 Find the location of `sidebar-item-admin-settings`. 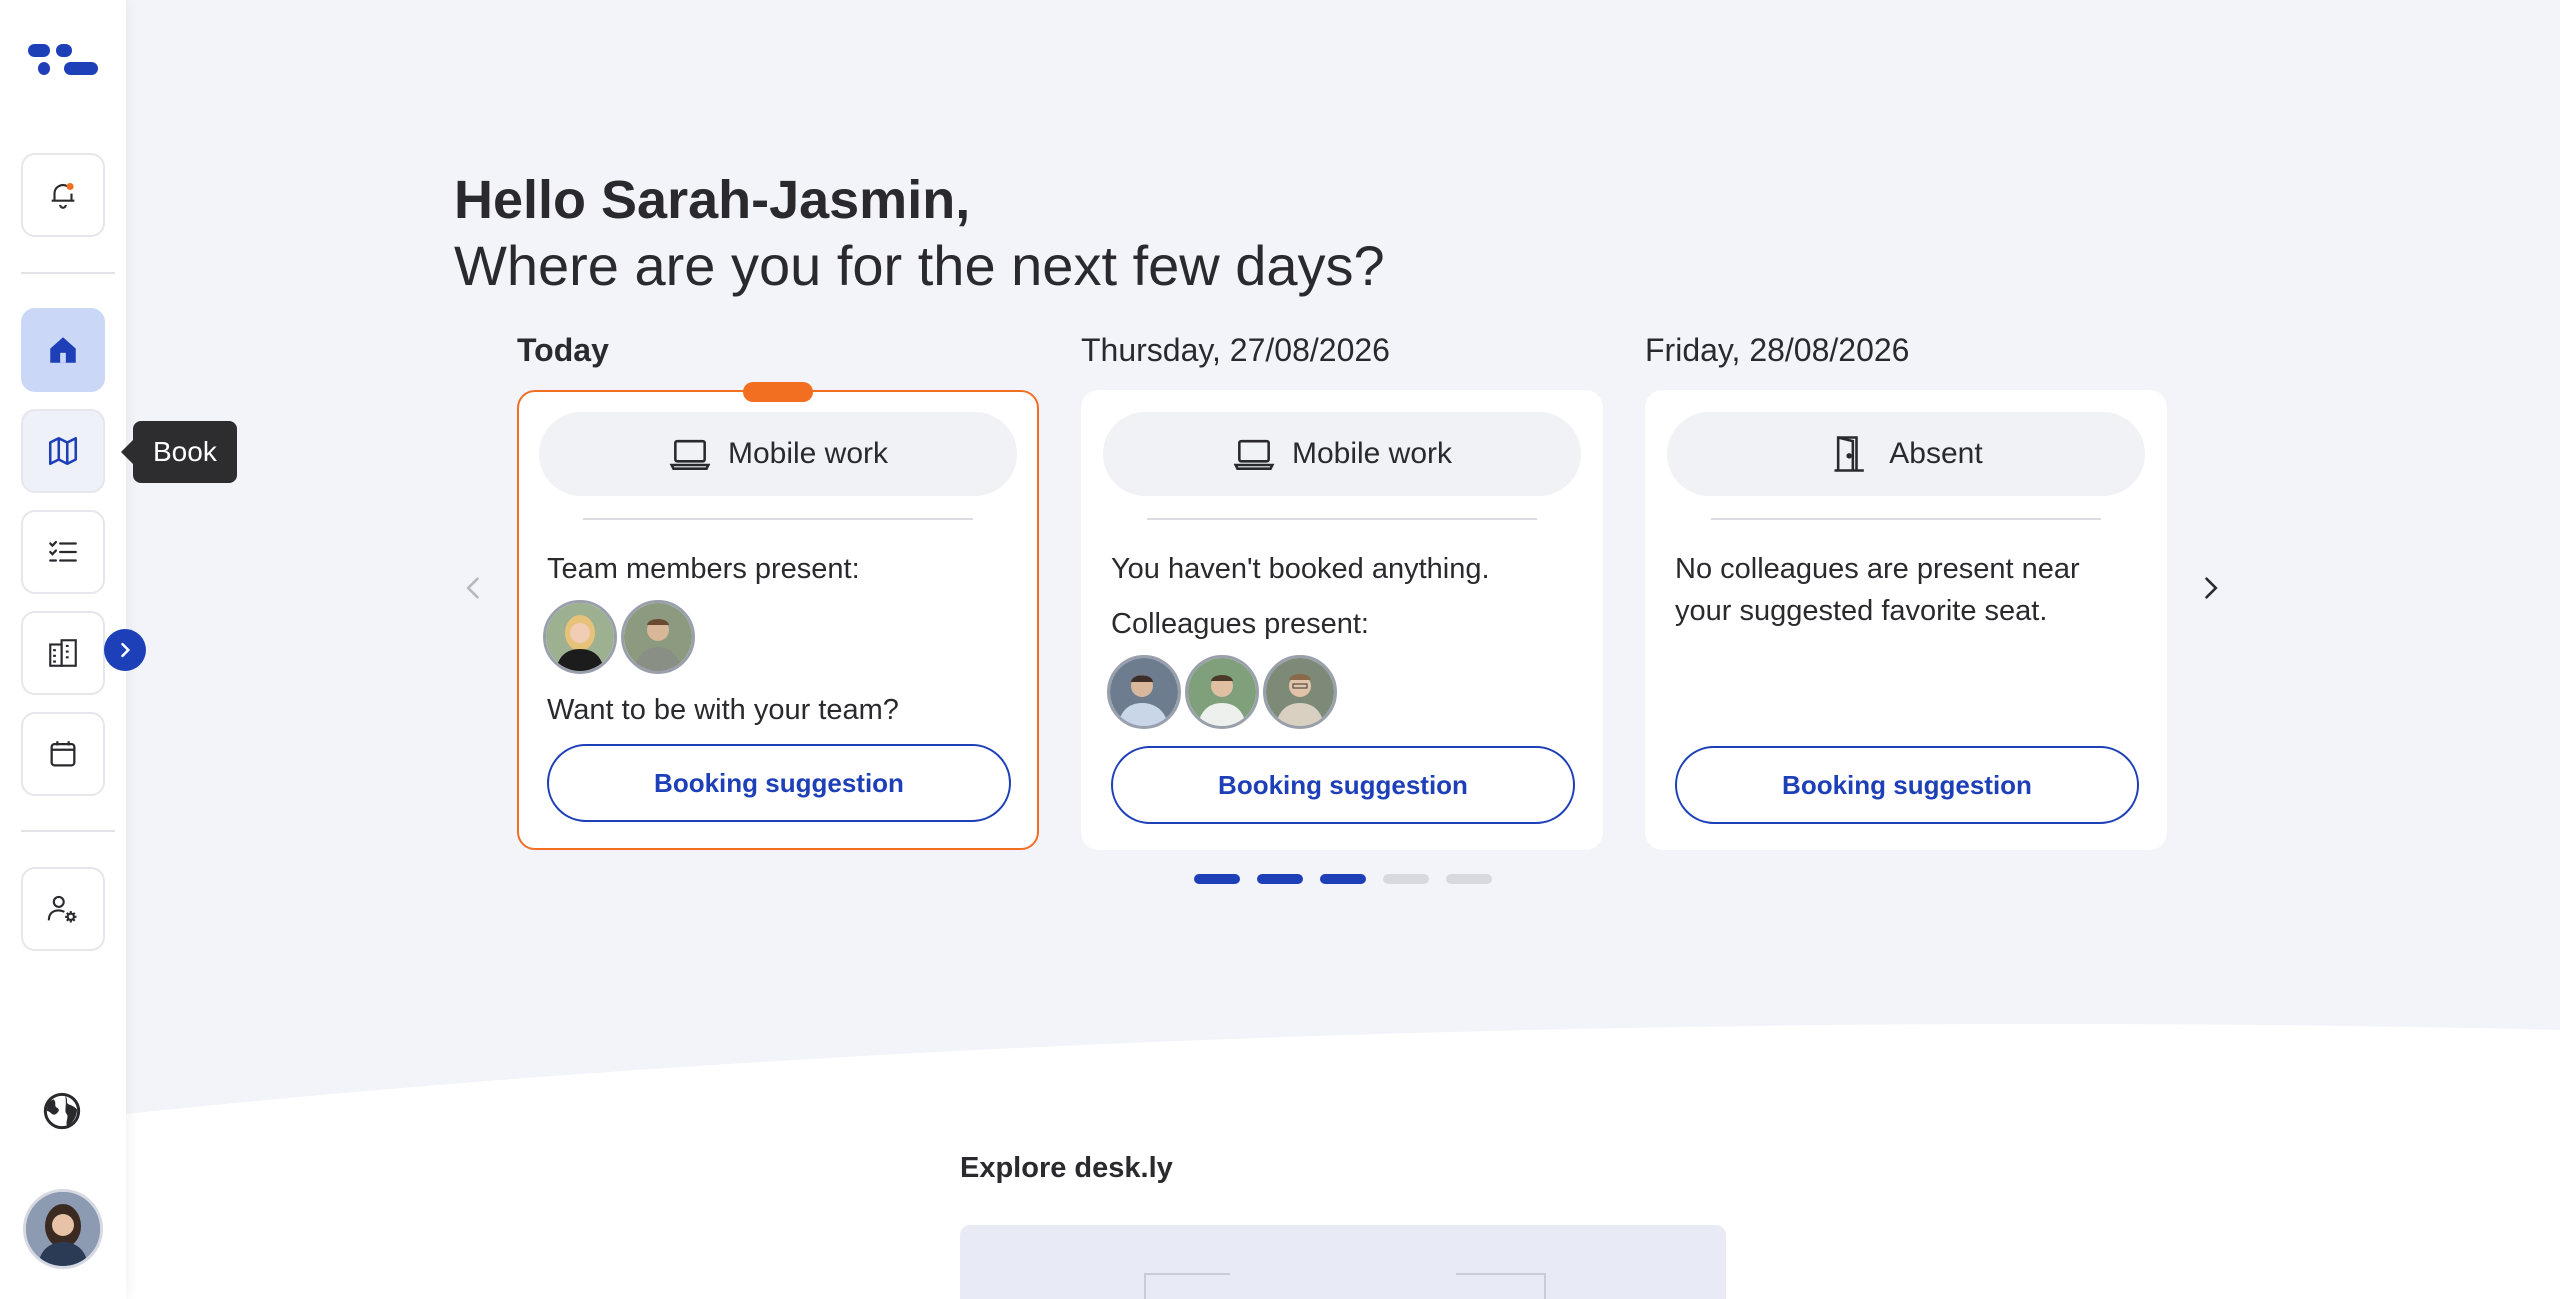

sidebar-item-admin-settings is located at coordinates (63, 909).